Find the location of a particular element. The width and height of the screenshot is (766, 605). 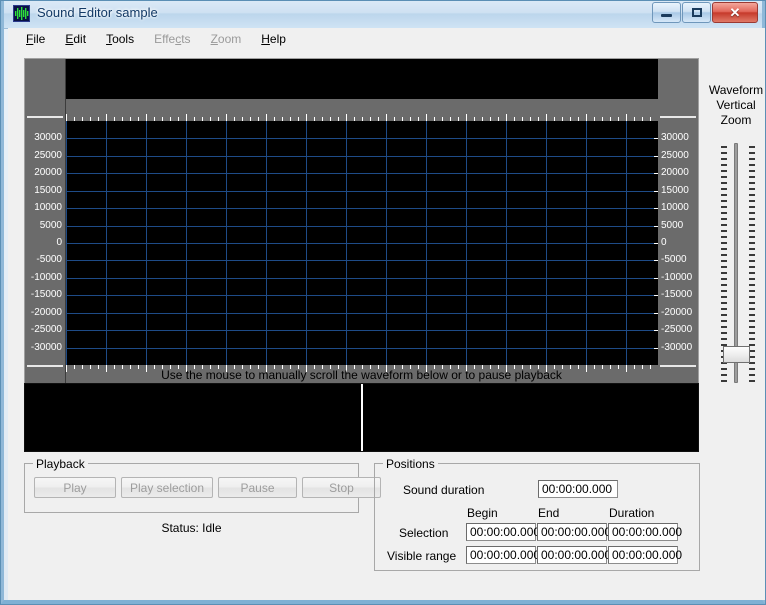

visible-range-begin-field: 00:00:00.000 is located at coordinates (503, 555).